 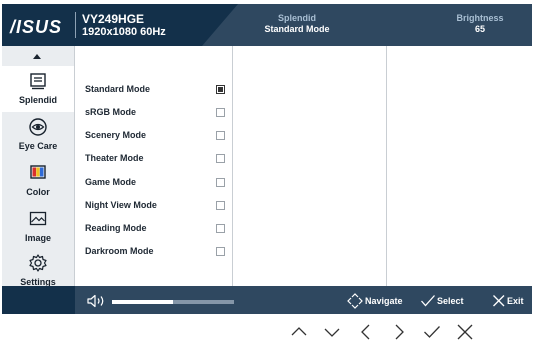 What do you see at coordinates (220, 89) in the screenshot?
I see `mode-checkbox-checked` at bounding box center [220, 89].